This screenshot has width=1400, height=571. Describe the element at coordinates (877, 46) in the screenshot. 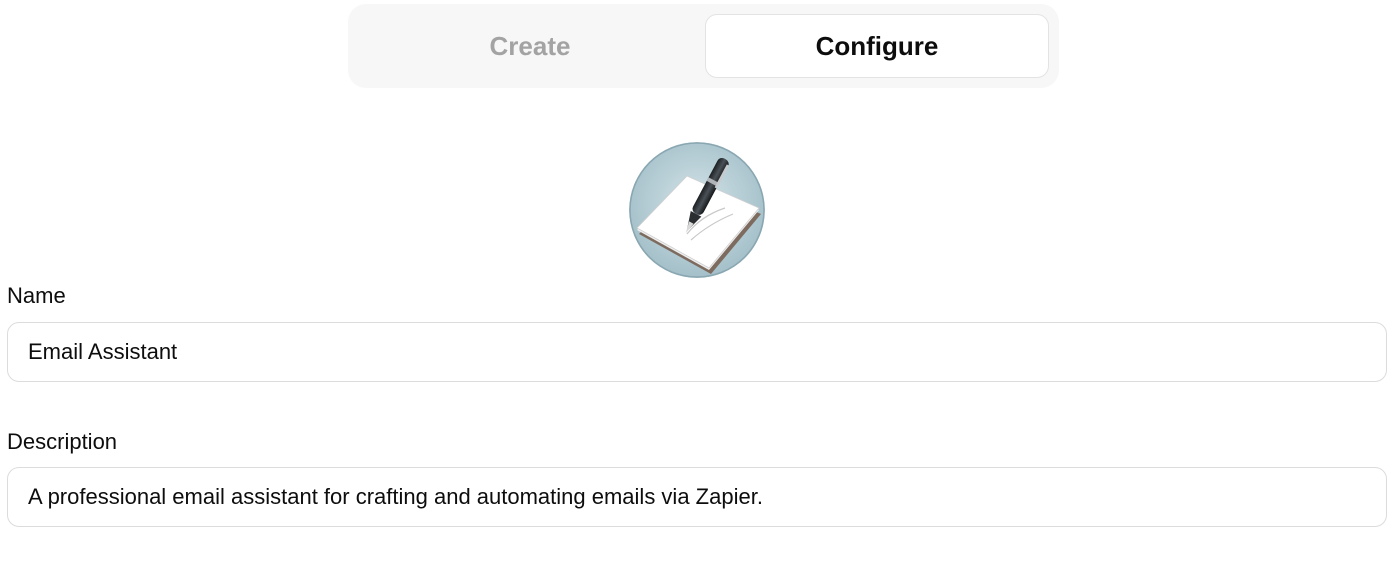

I see `tab-configure: Configure` at that location.